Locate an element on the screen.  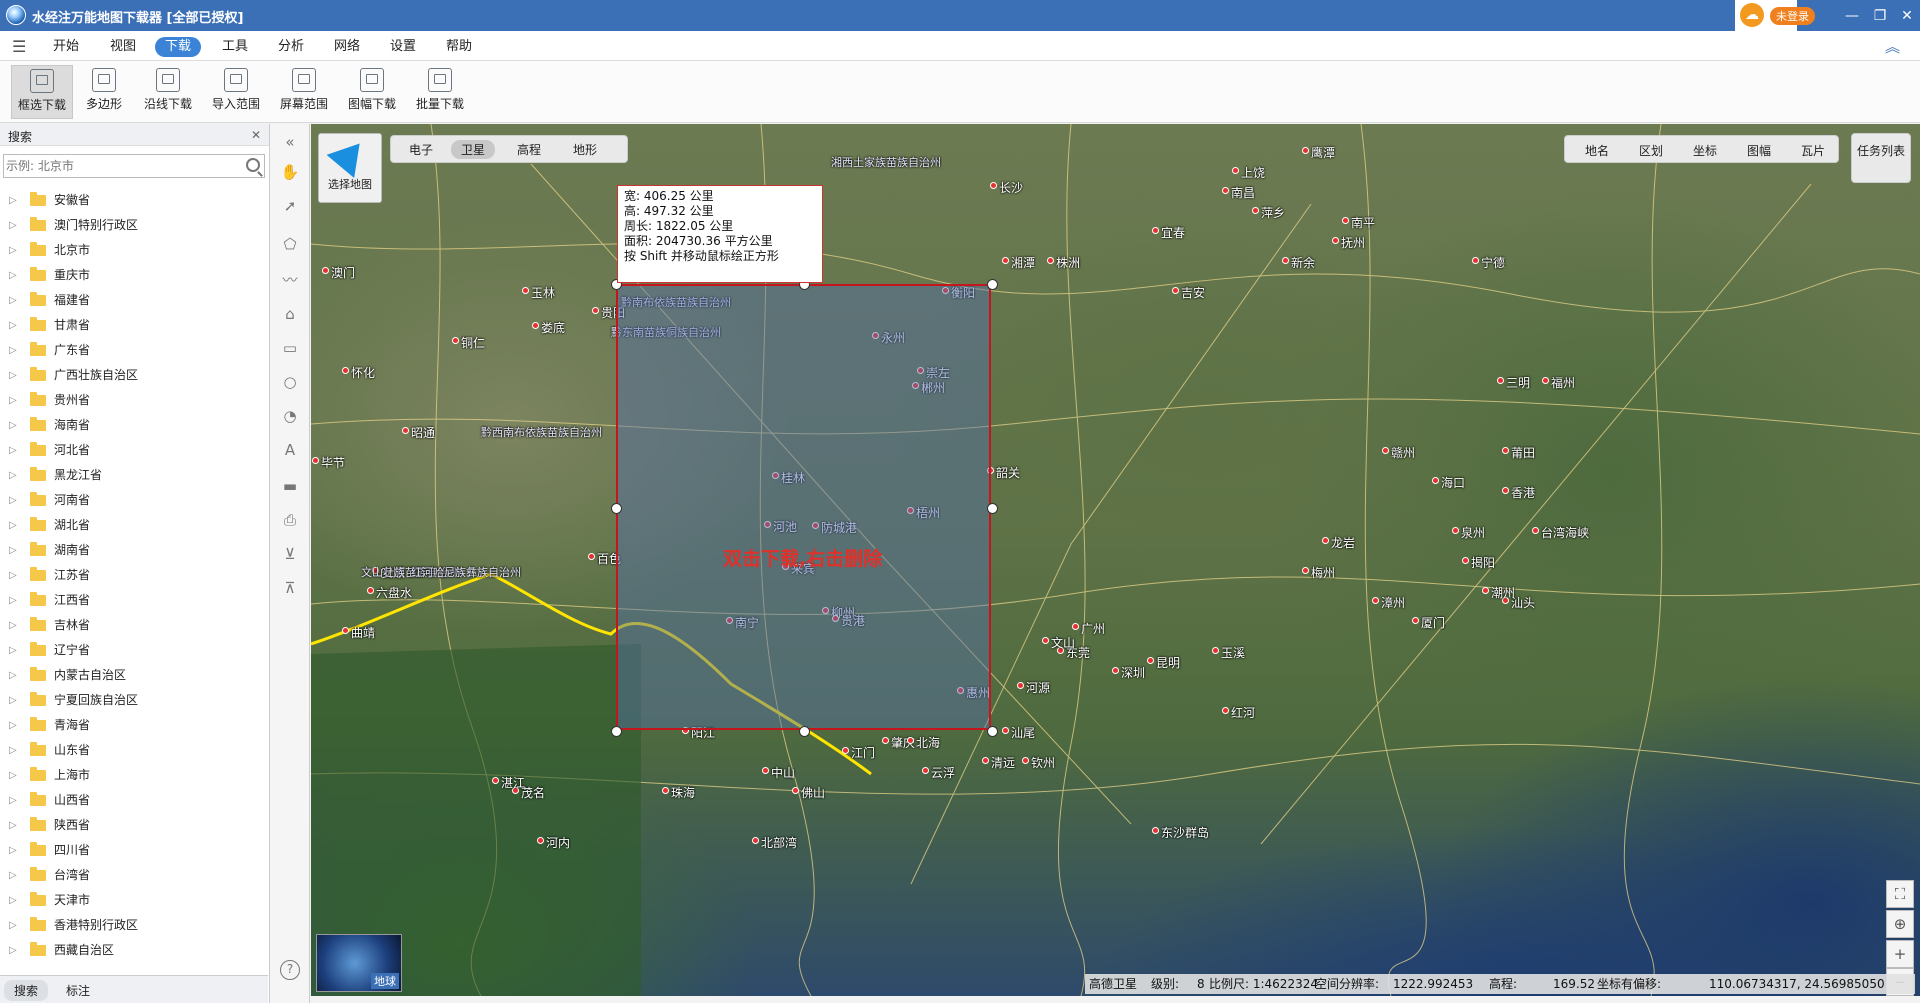
minimize-button: — is located at coordinates (1852, 16).